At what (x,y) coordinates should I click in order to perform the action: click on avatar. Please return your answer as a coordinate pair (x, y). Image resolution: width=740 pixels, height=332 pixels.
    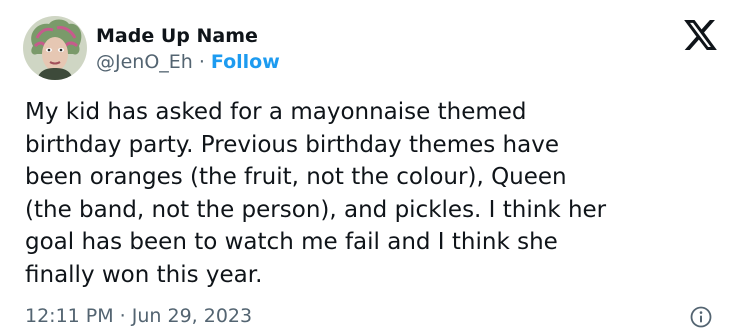
    Looking at the image, I should click on (55, 48).